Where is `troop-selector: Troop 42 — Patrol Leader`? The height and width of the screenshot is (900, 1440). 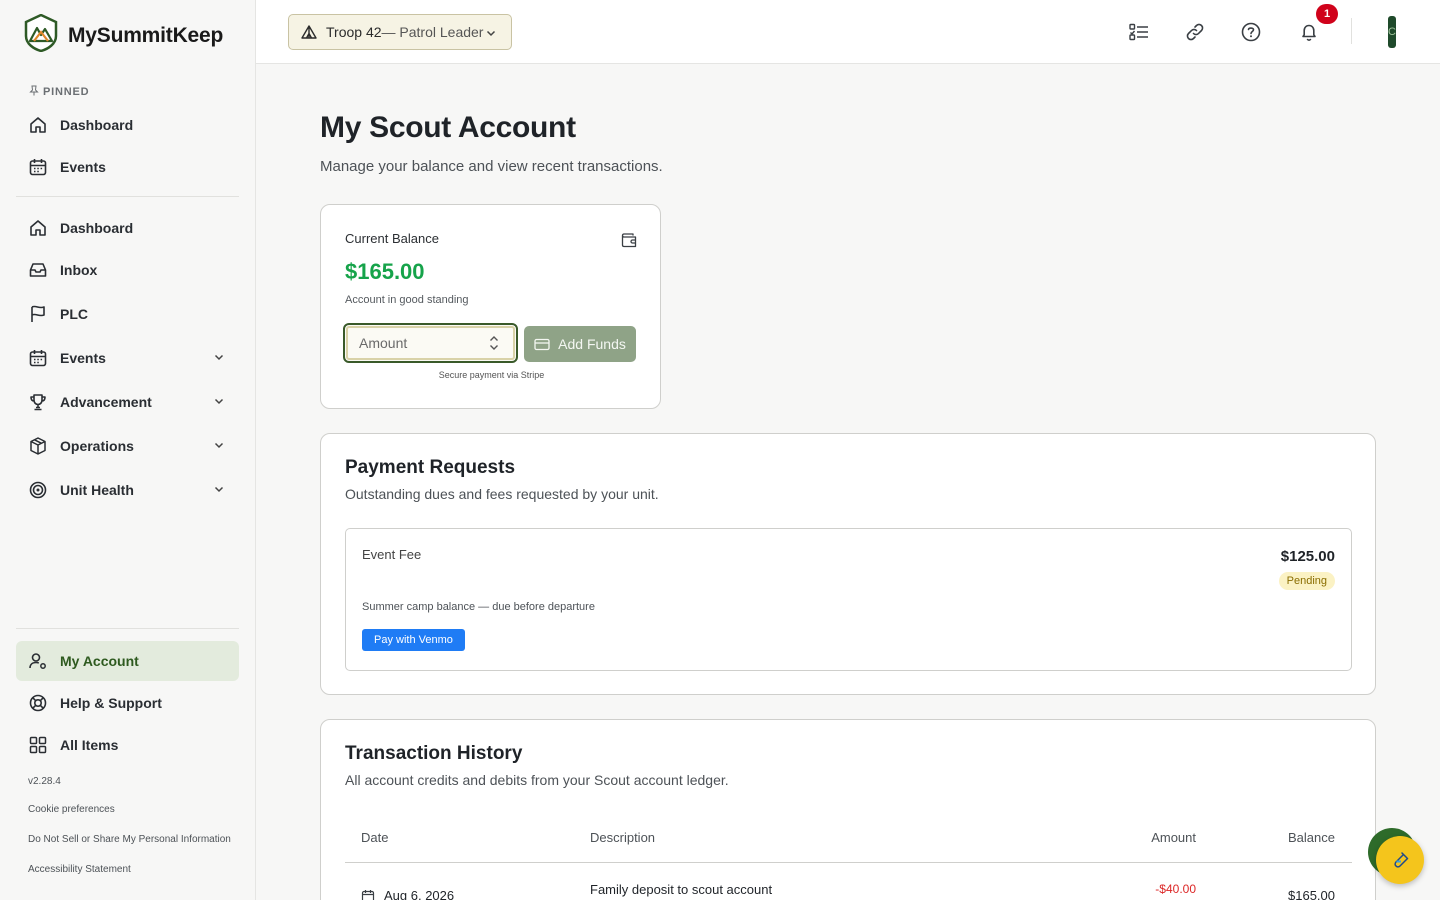 troop-selector: Troop 42 — Patrol Leader is located at coordinates (400, 32).